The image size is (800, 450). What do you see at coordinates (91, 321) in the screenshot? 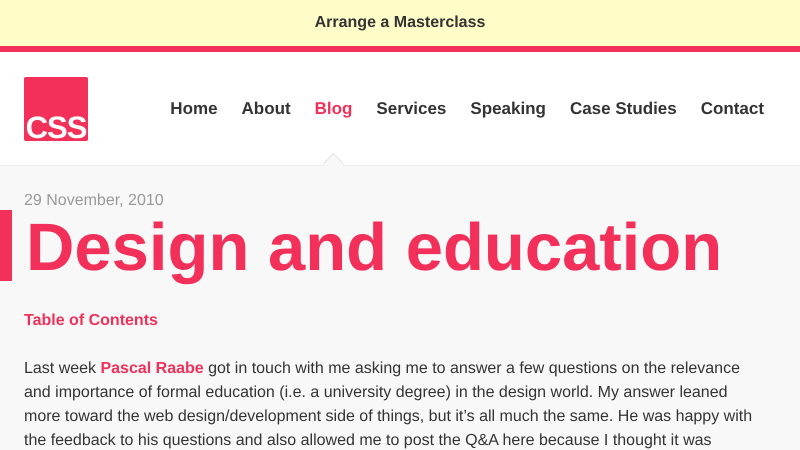
I see `table-of-contents-link: Table of Contents` at bounding box center [91, 321].